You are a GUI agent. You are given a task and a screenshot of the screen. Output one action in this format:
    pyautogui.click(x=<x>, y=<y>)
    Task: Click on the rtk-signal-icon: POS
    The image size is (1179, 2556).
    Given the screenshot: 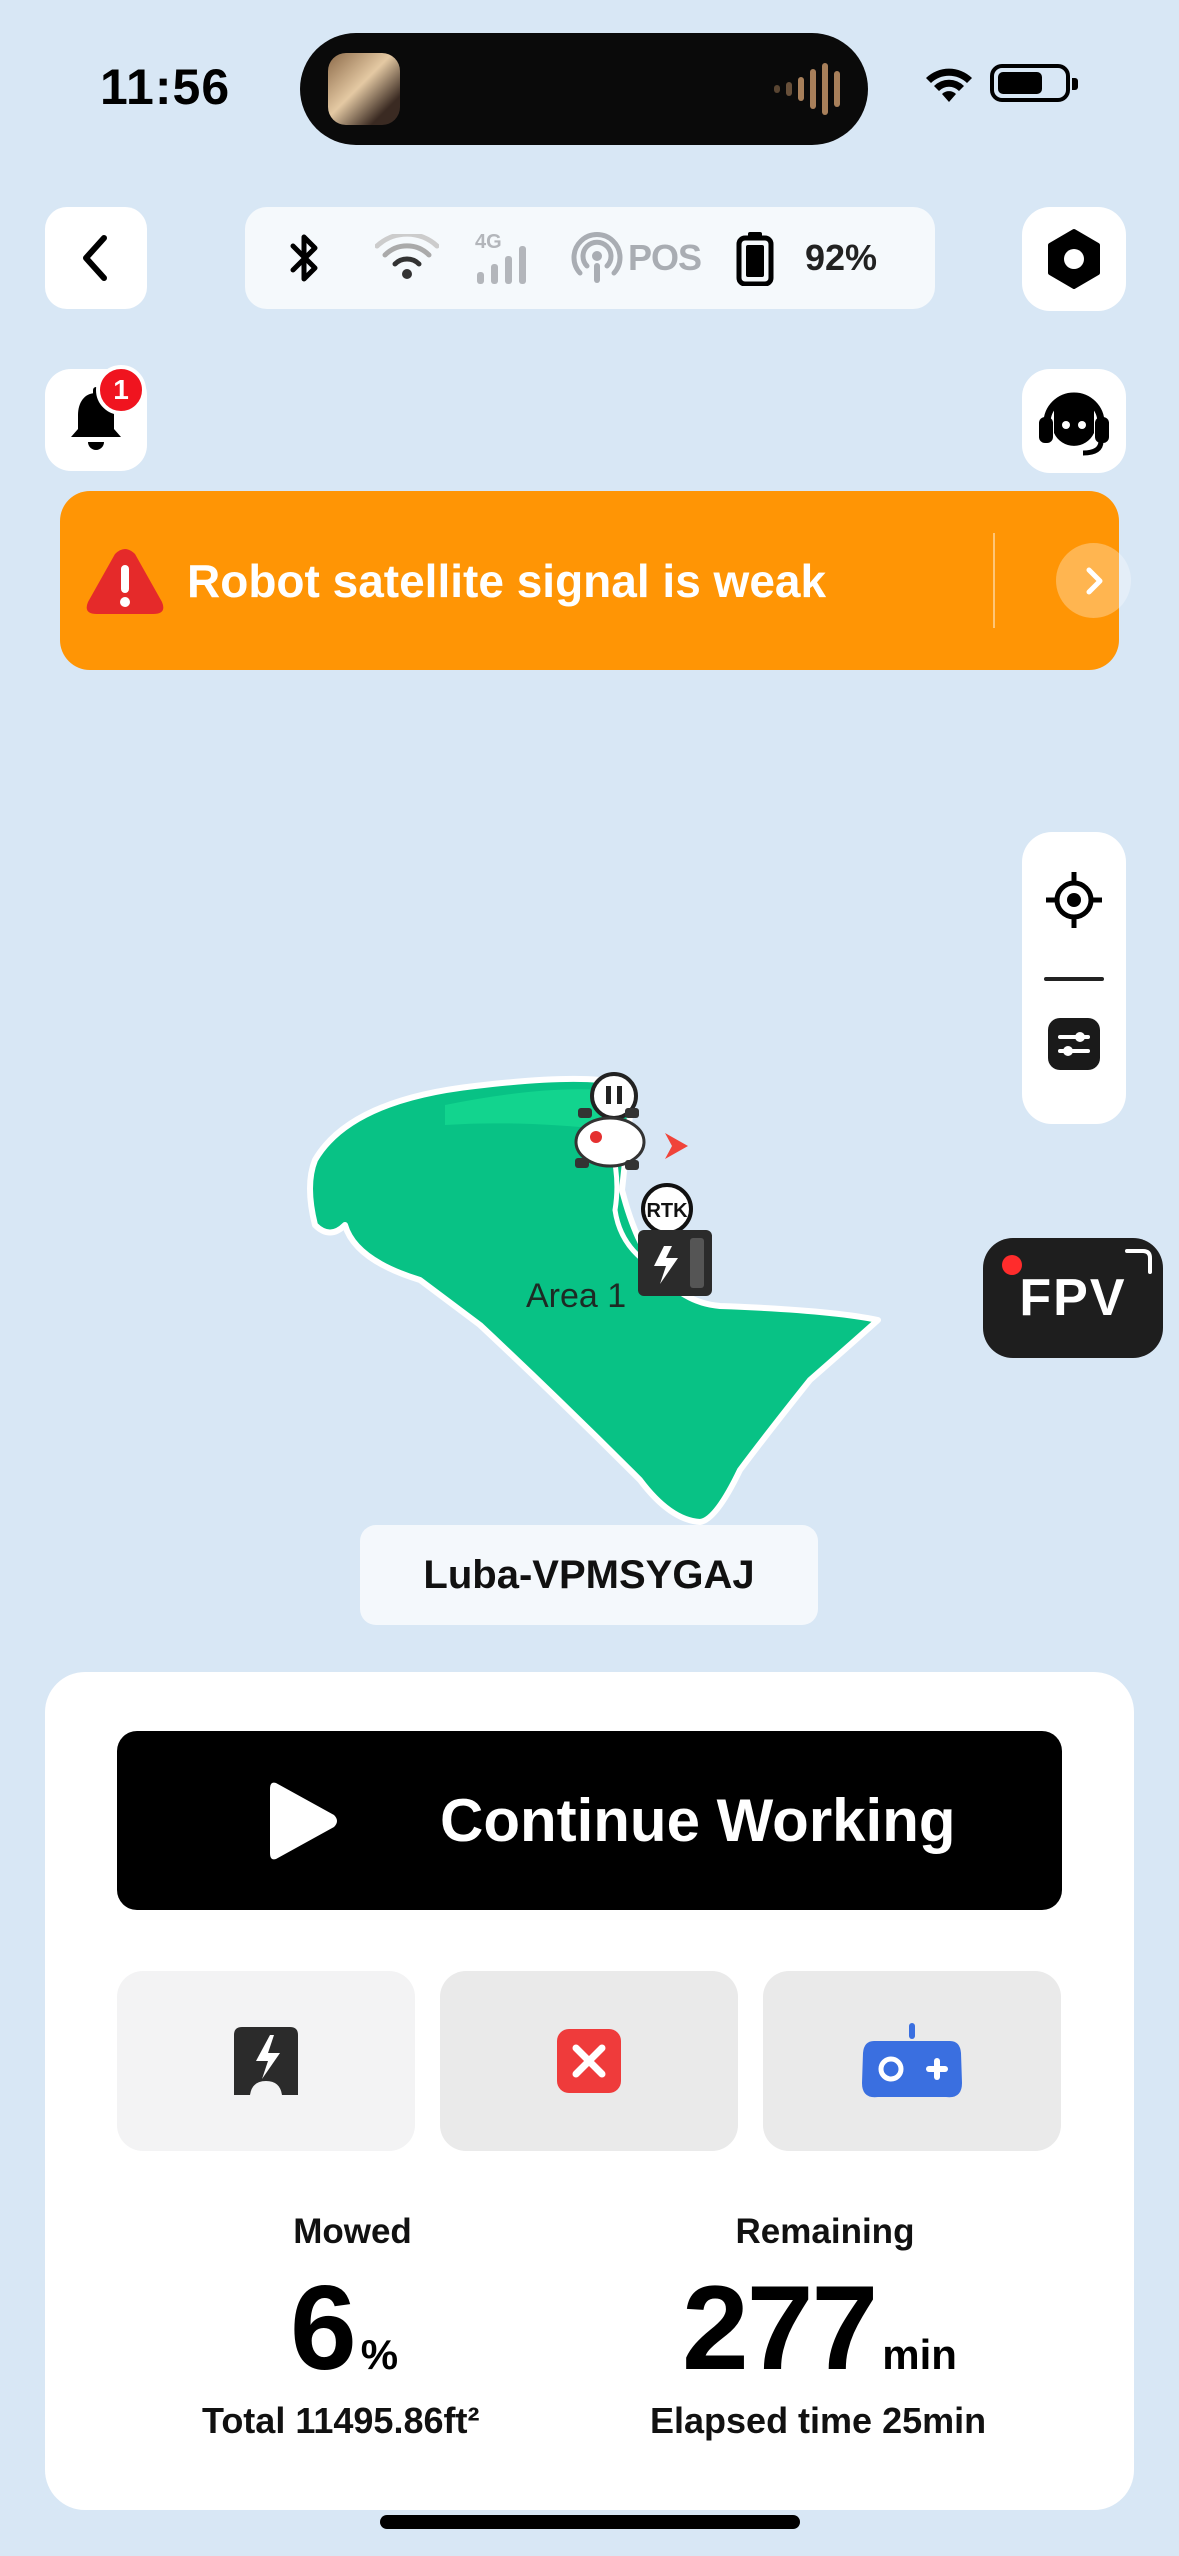 What is the action you would take?
    pyautogui.click(x=636, y=258)
    